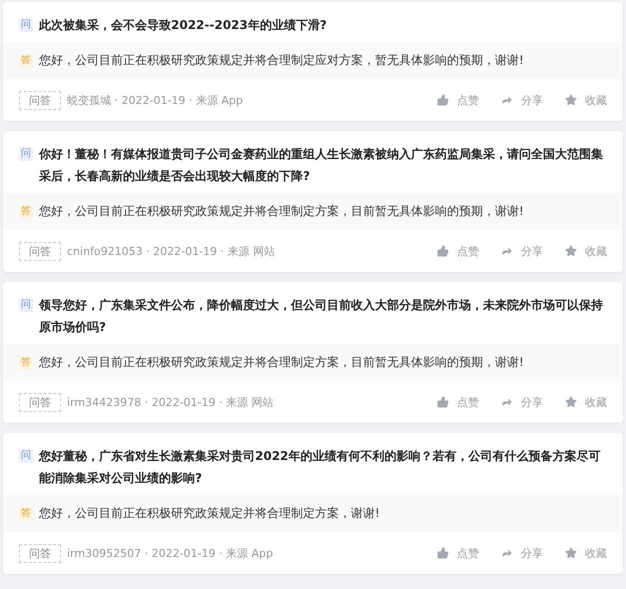 The image size is (626, 589). I want to click on post-meta: irm34423978 · 2022-01-19 · 来源 网站, so click(170, 402).